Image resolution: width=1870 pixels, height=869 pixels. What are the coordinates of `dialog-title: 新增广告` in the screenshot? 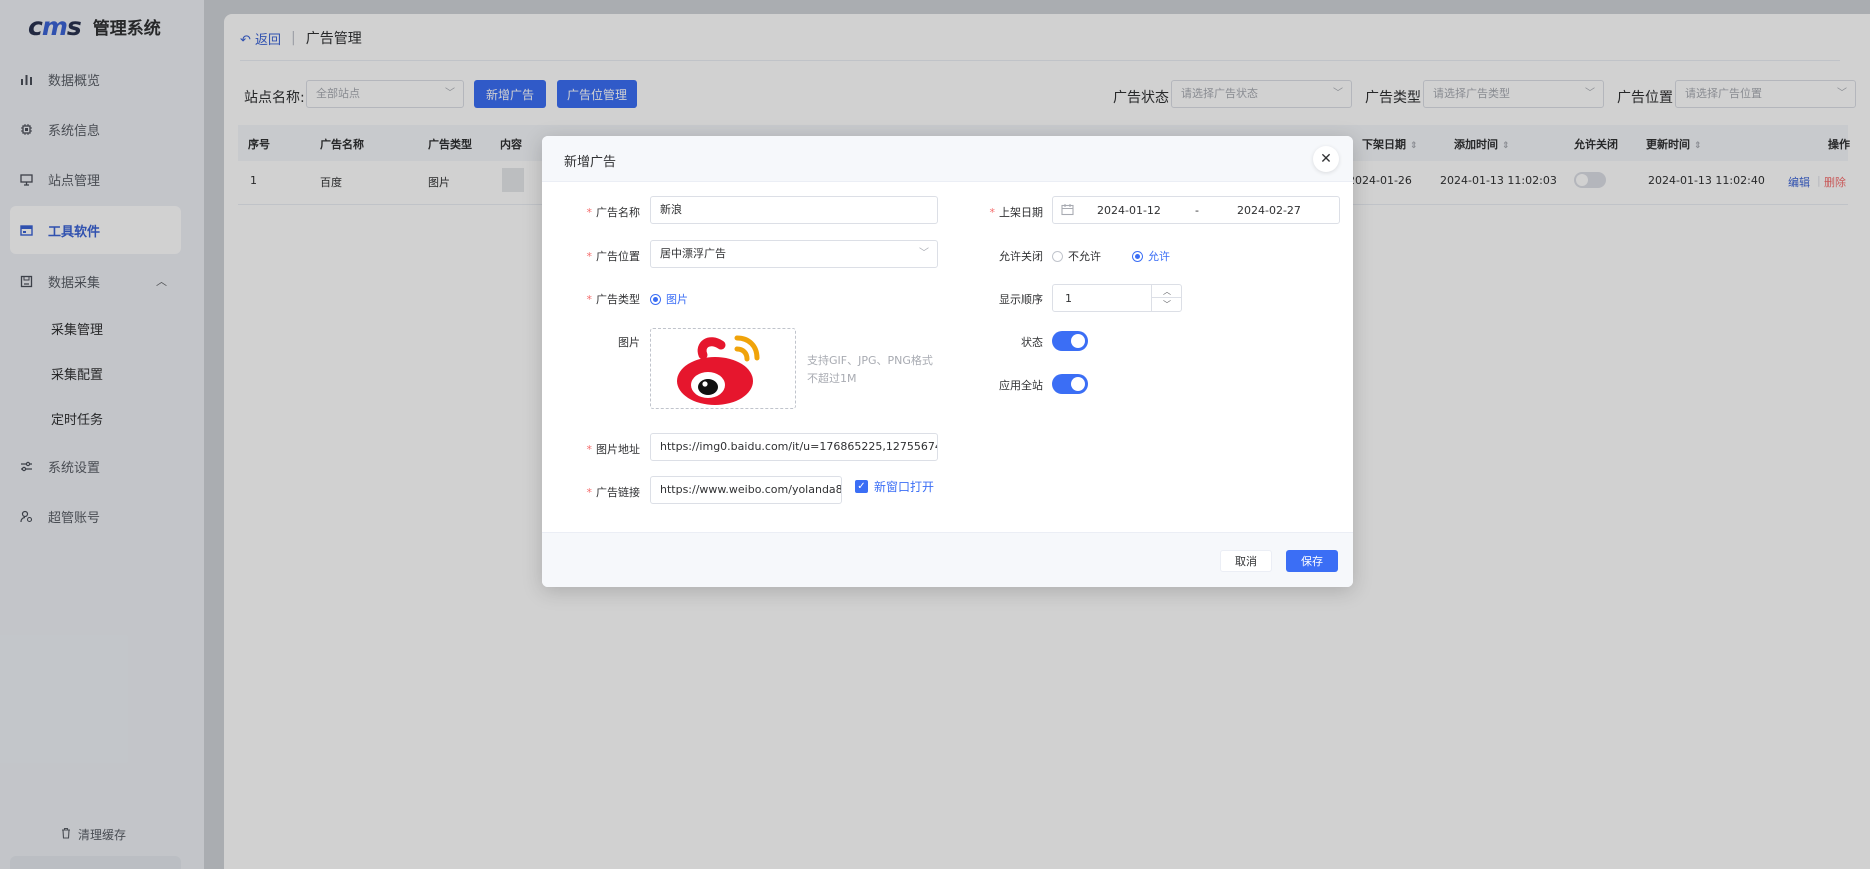 It's located at (590, 162).